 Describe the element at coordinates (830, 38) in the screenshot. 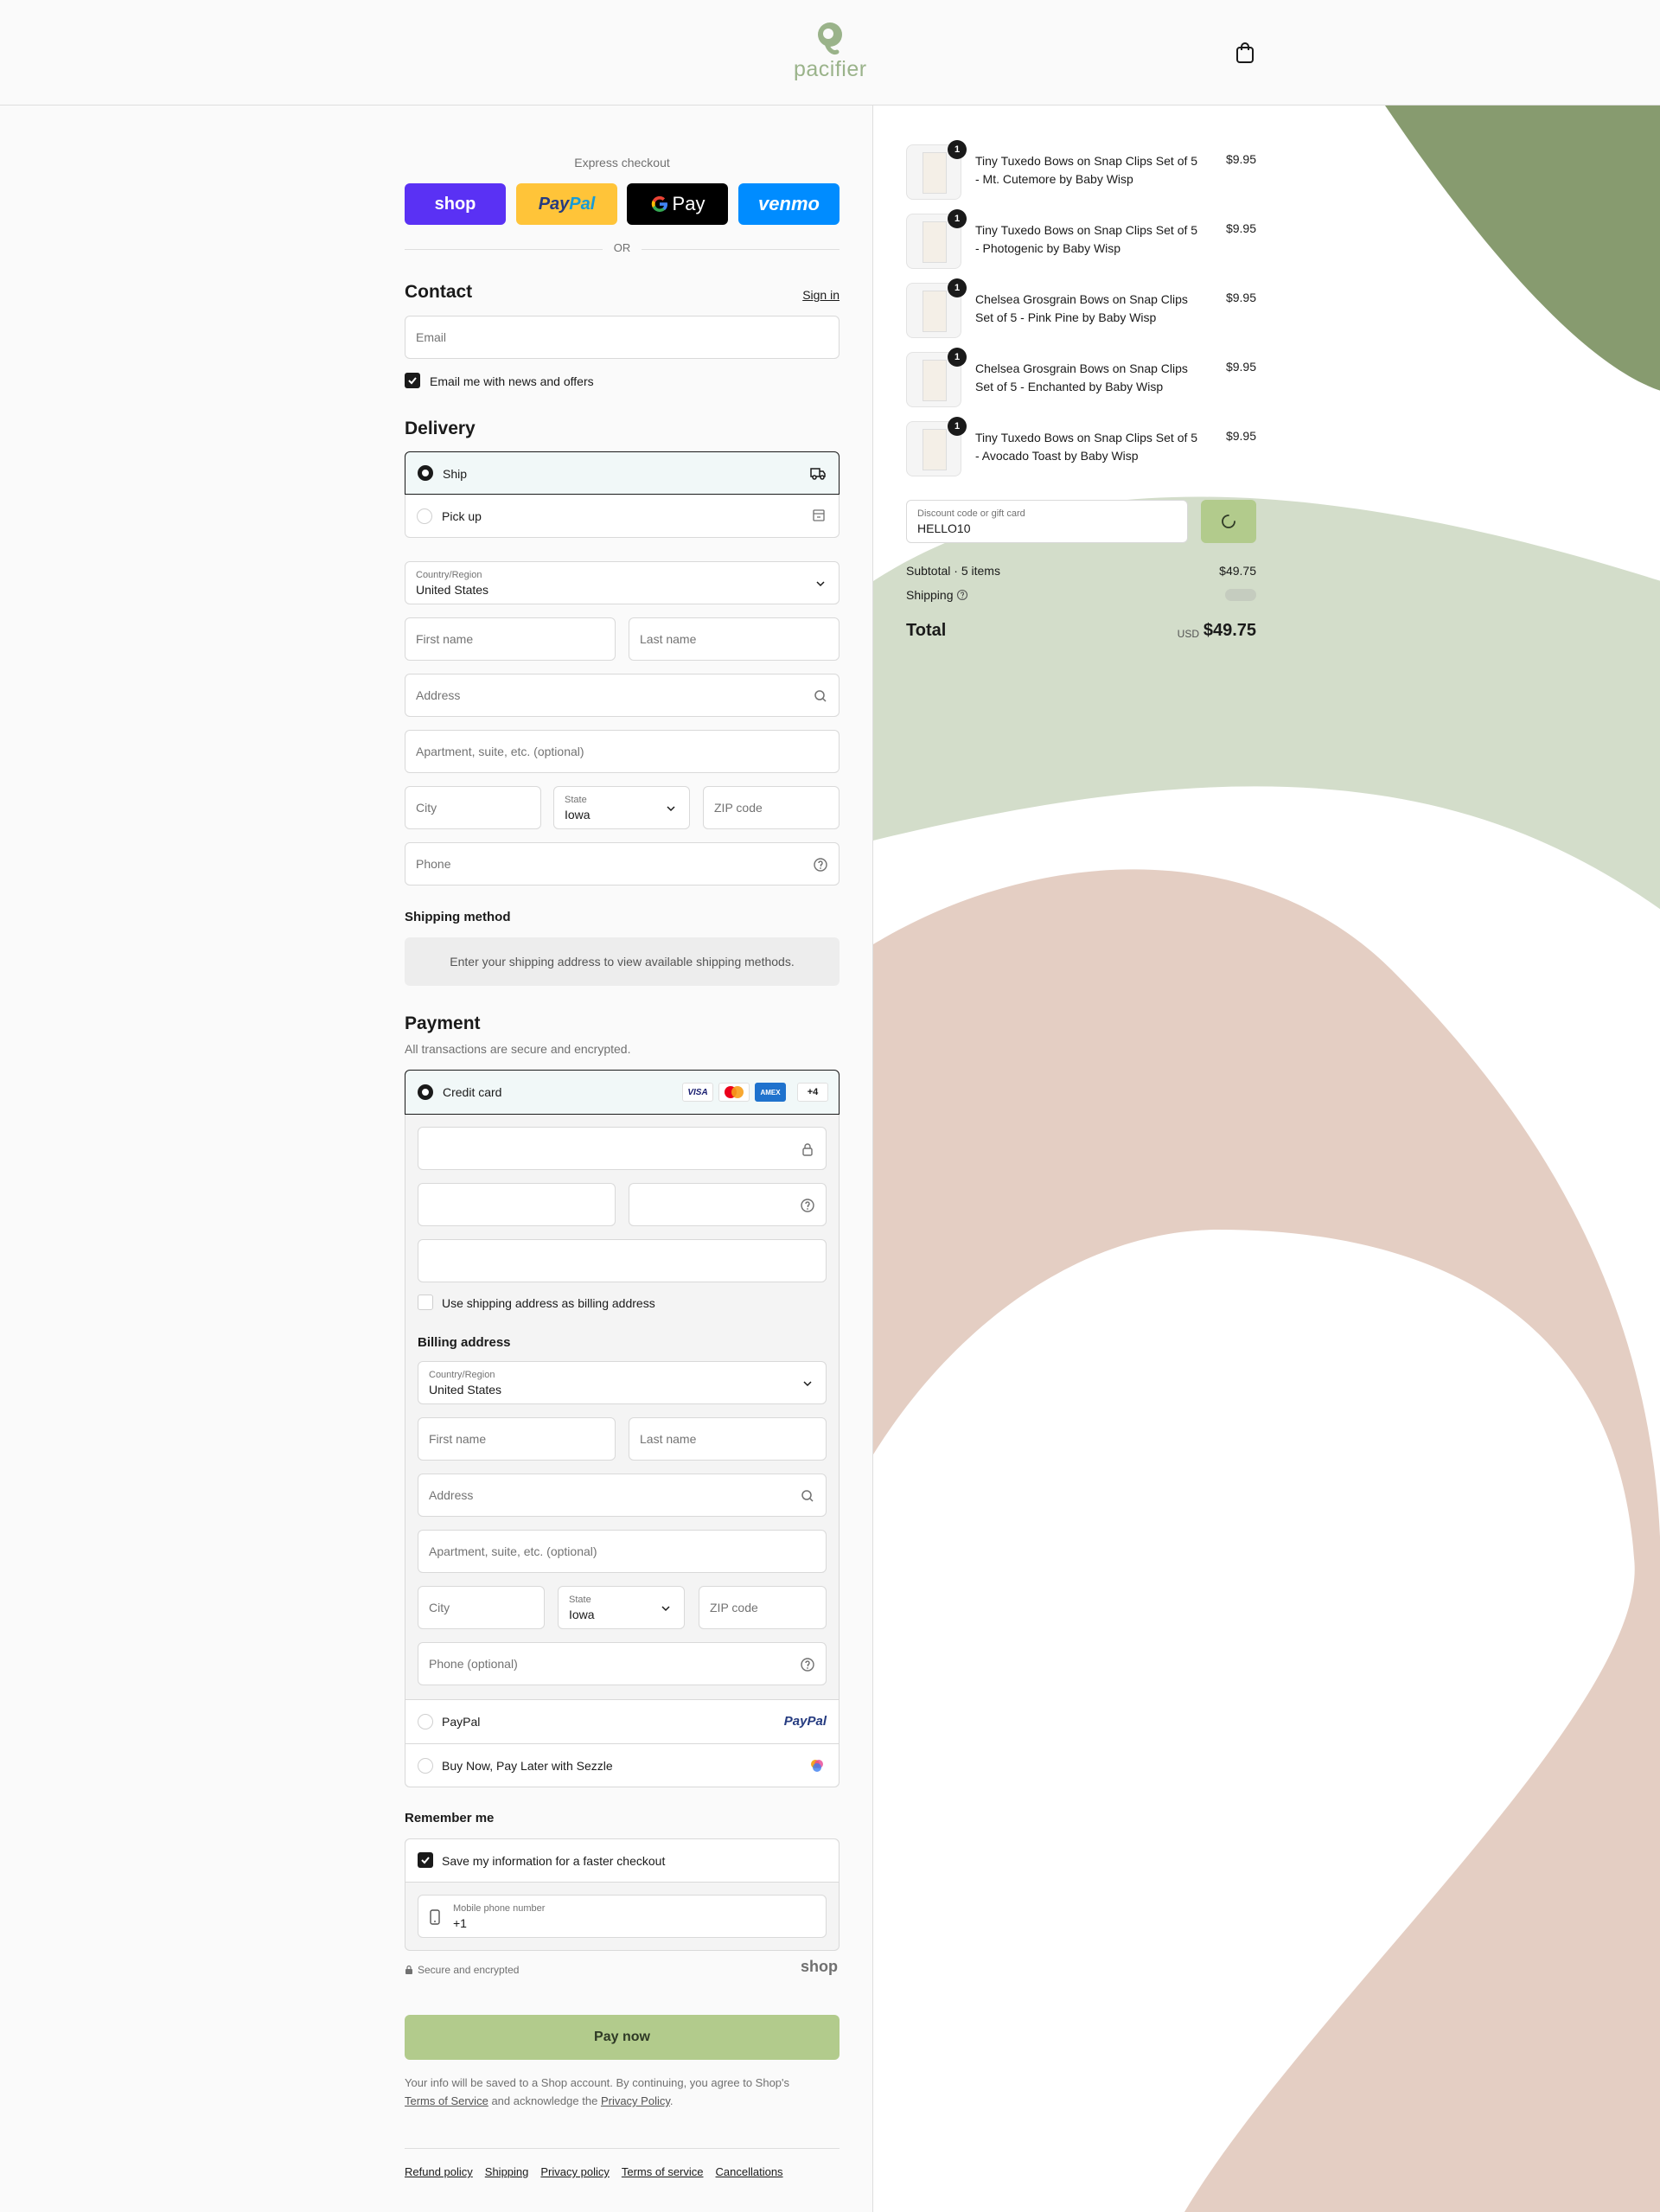

I see `pacifier-logo-icon` at that location.